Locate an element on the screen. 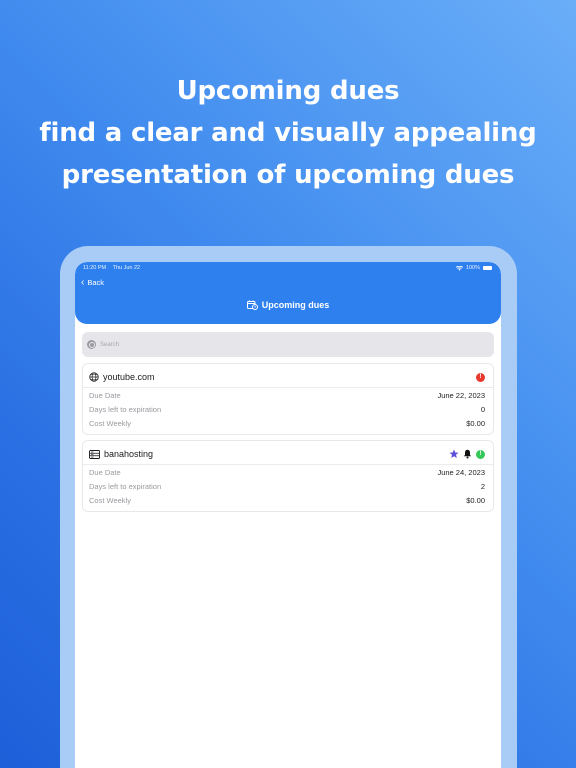 The width and height of the screenshot is (576, 768). status-time: 11:20 PM is located at coordinates (95, 268).